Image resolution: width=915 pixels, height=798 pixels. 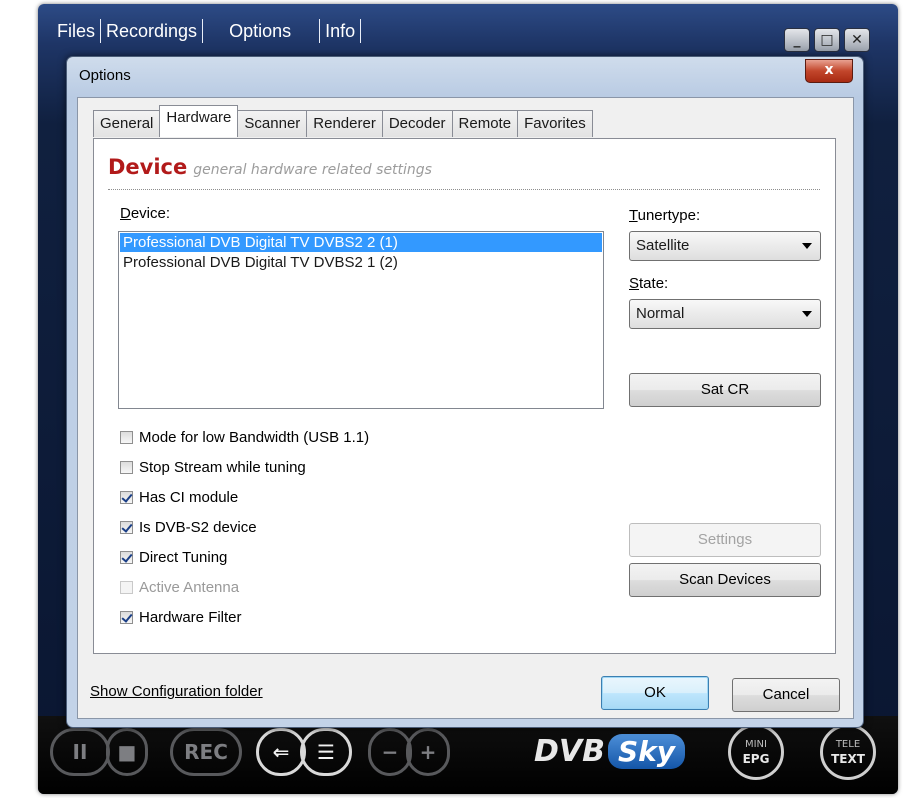 I want to click on checkbox-hardware-filter: Hardware Filter, so click(x=181, y=617).